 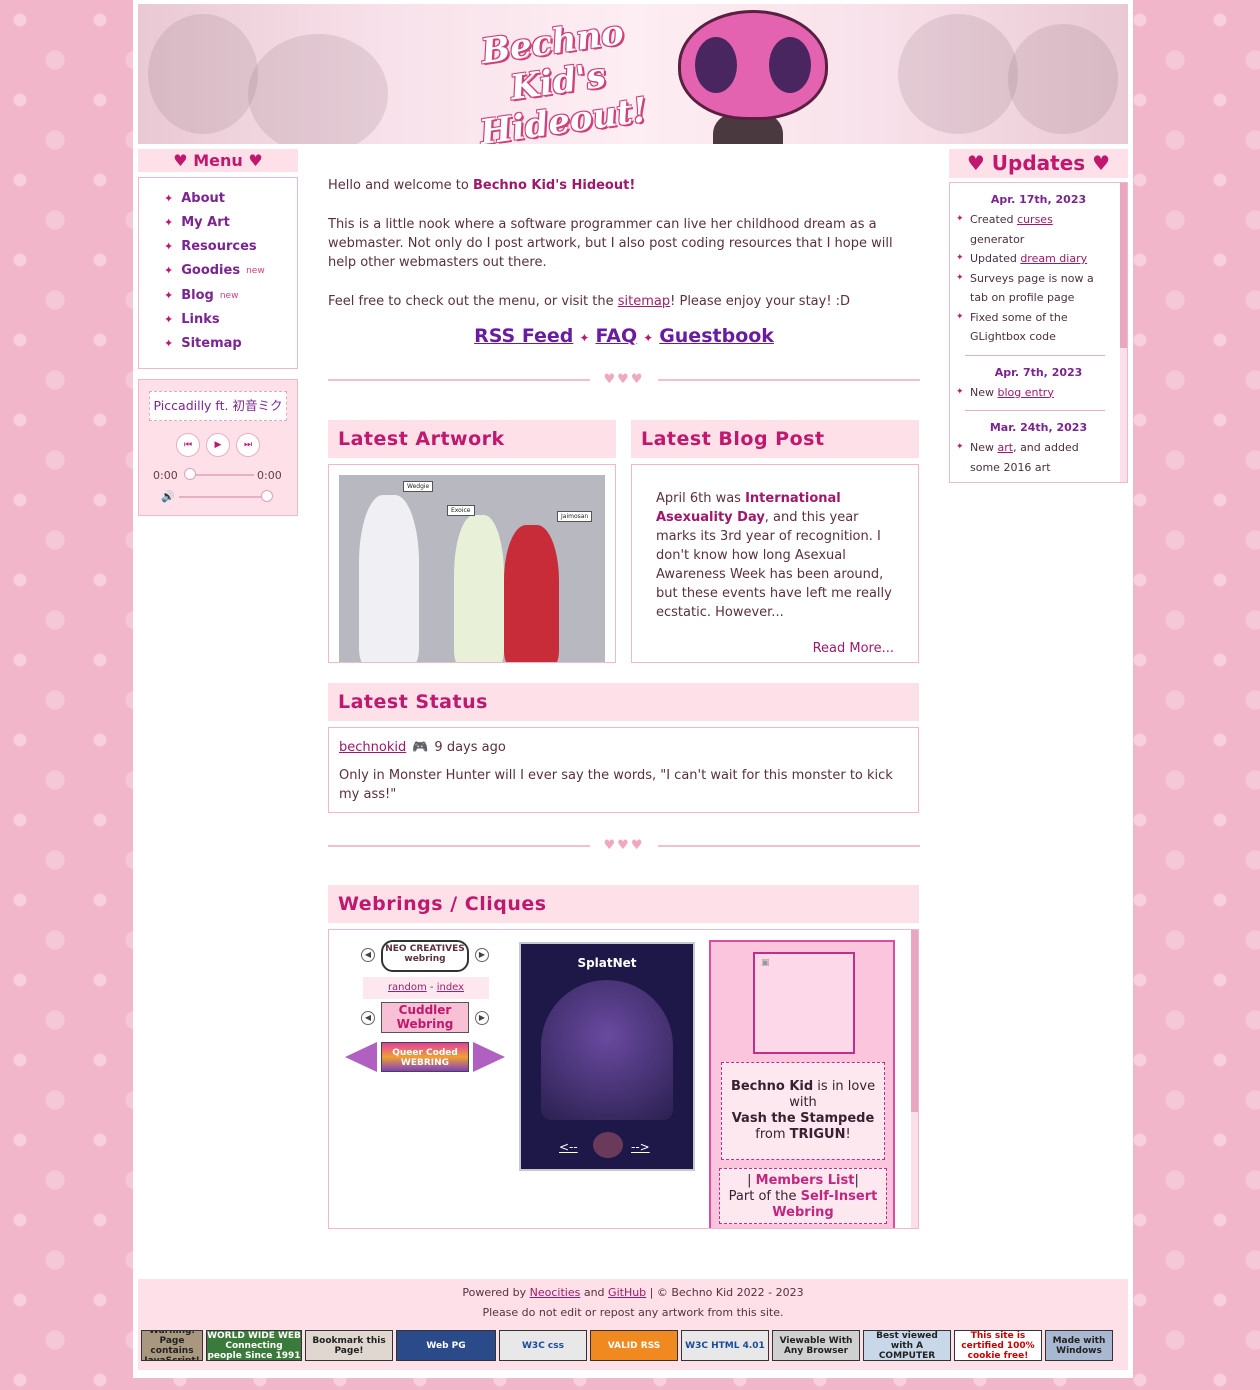 What do you see at coordinates (425, 1017) in the screenshot?
I see `cuddler-webring: Cuddler Webring` at bounding box center [425, 1017].